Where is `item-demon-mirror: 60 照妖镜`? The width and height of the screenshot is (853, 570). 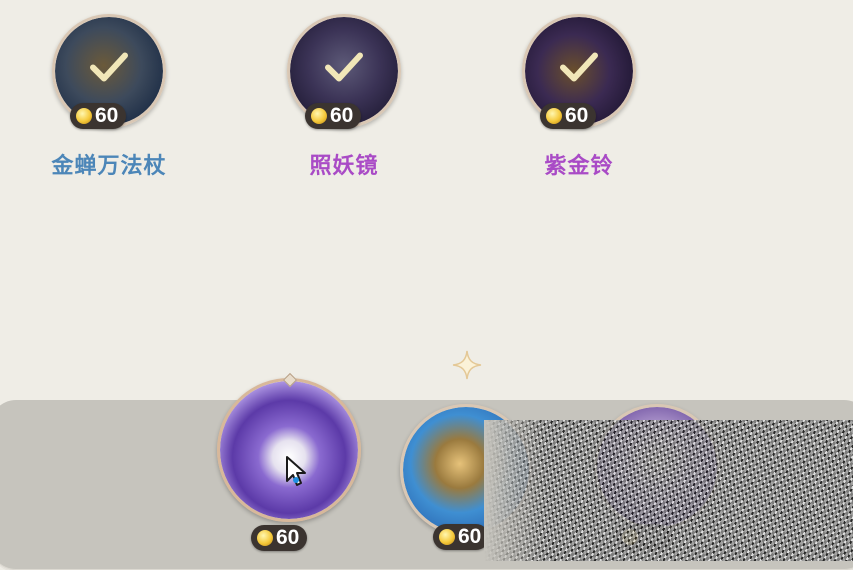
item-demon-mirror: 60 照妖镜 is located at coordinates (346, 96).